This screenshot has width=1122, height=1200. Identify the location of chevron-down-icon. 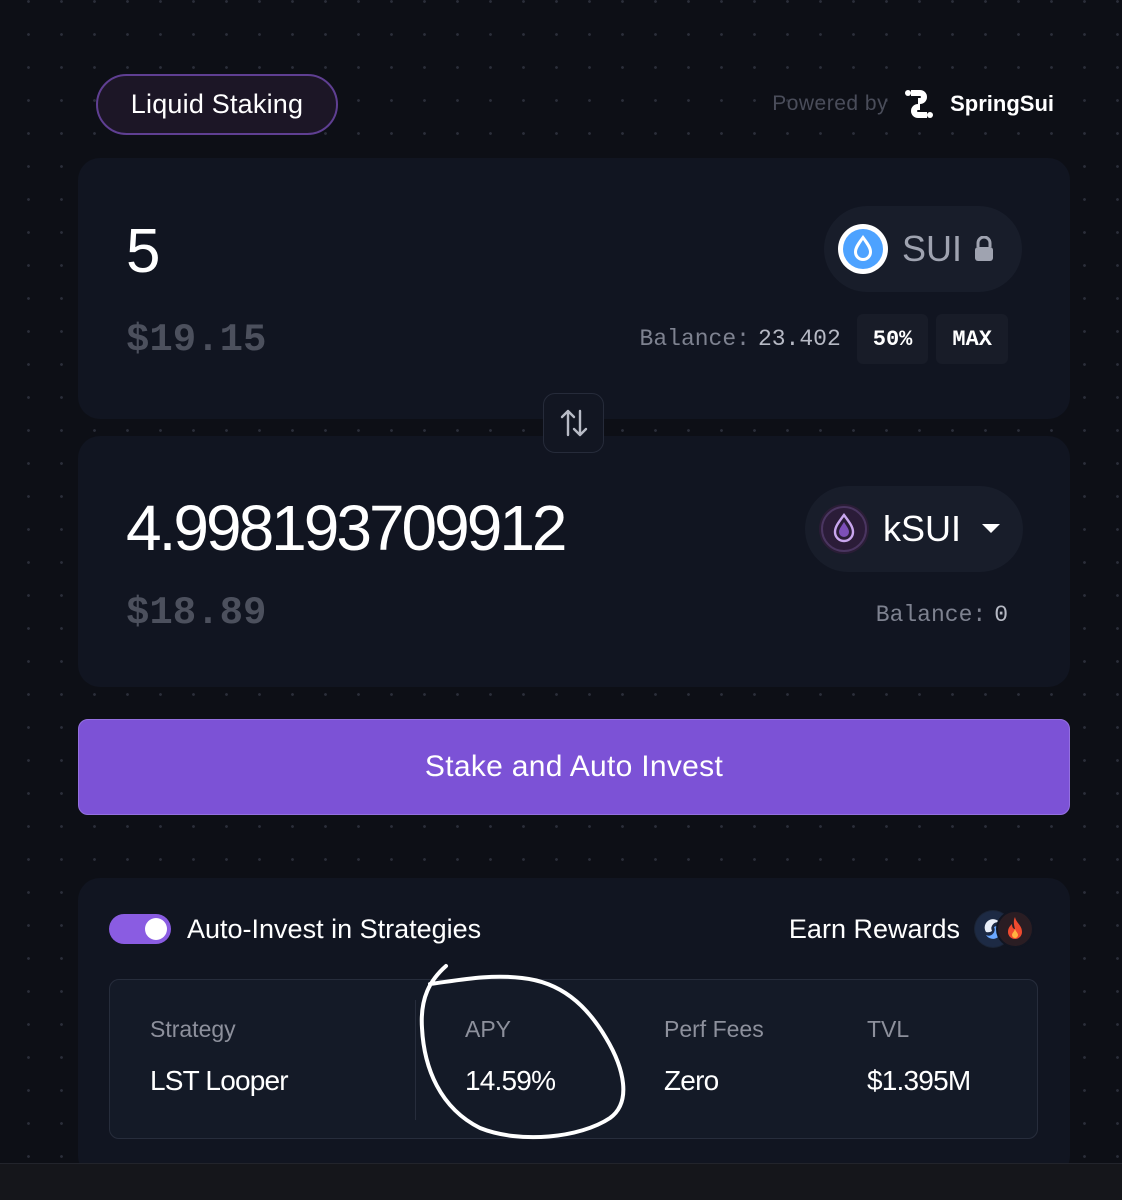
(991, 528).